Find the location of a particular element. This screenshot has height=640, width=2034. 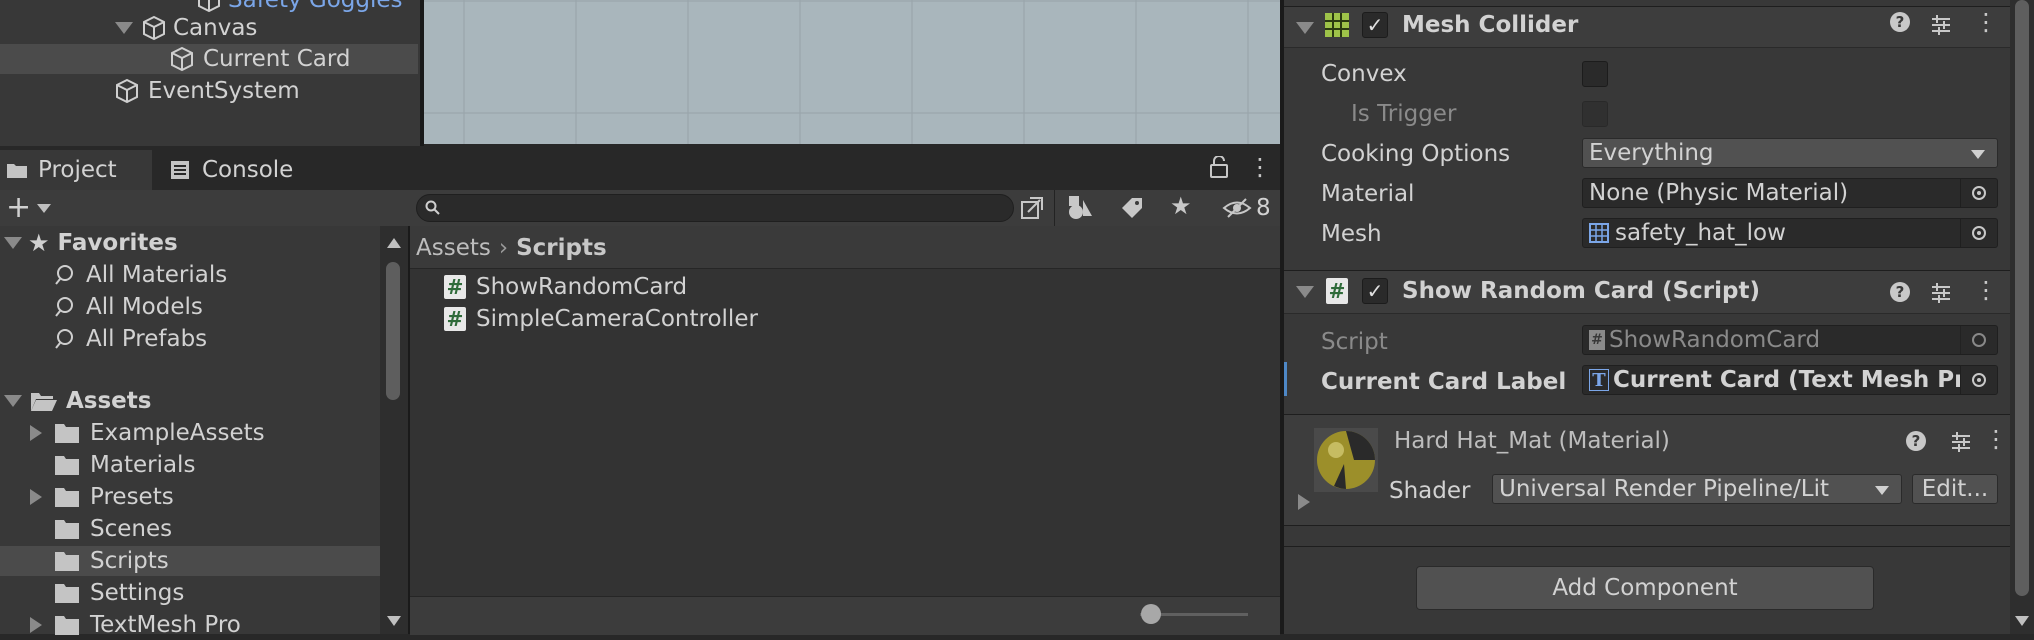

add-component-button: Add Component is located at coordinates (1645, 588).